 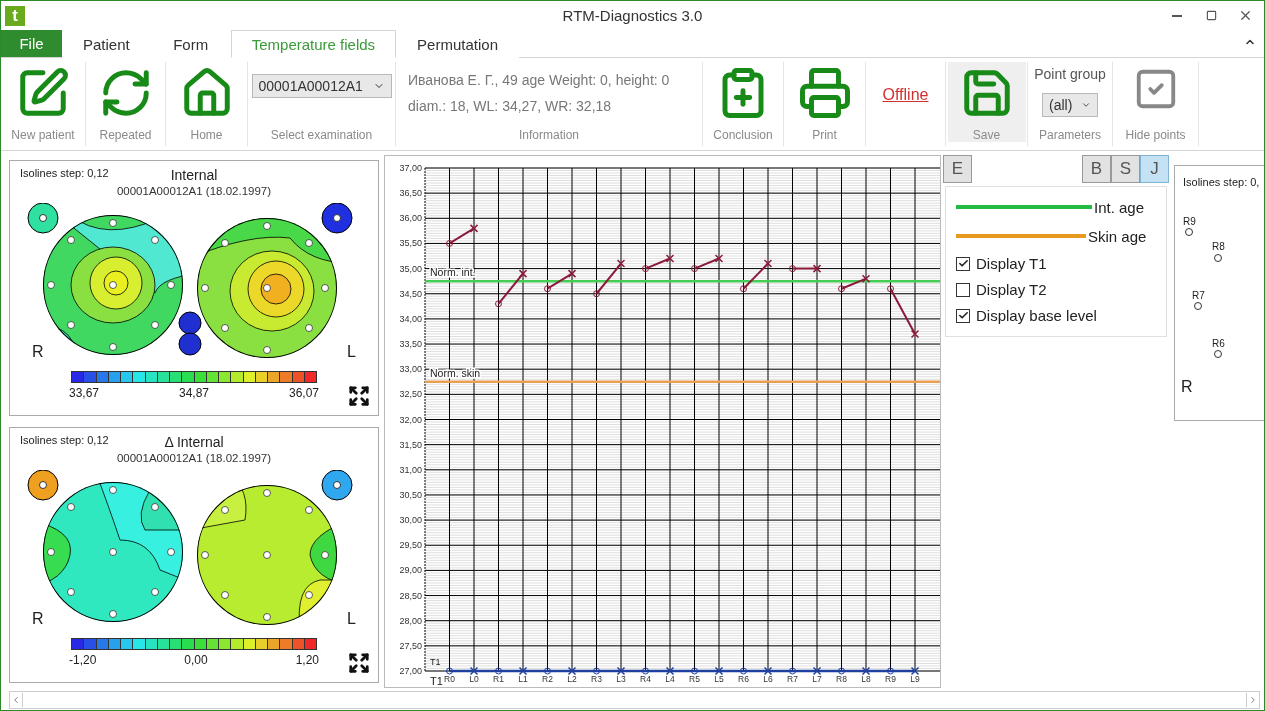 I want to click on chevron-down-icon, so click(x=1086, y=105).